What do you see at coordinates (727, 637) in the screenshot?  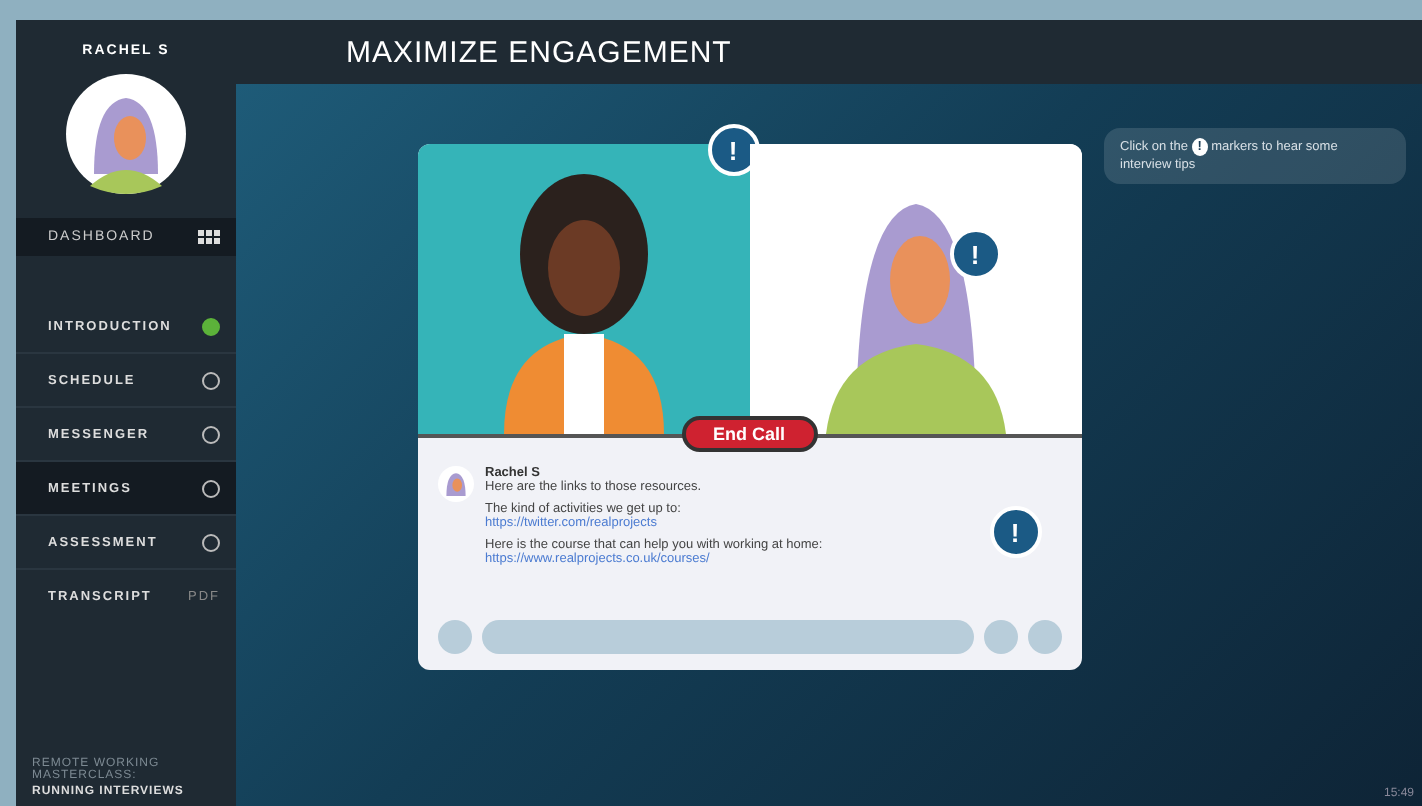 I see `message-input` at bounding box center [727, 637].